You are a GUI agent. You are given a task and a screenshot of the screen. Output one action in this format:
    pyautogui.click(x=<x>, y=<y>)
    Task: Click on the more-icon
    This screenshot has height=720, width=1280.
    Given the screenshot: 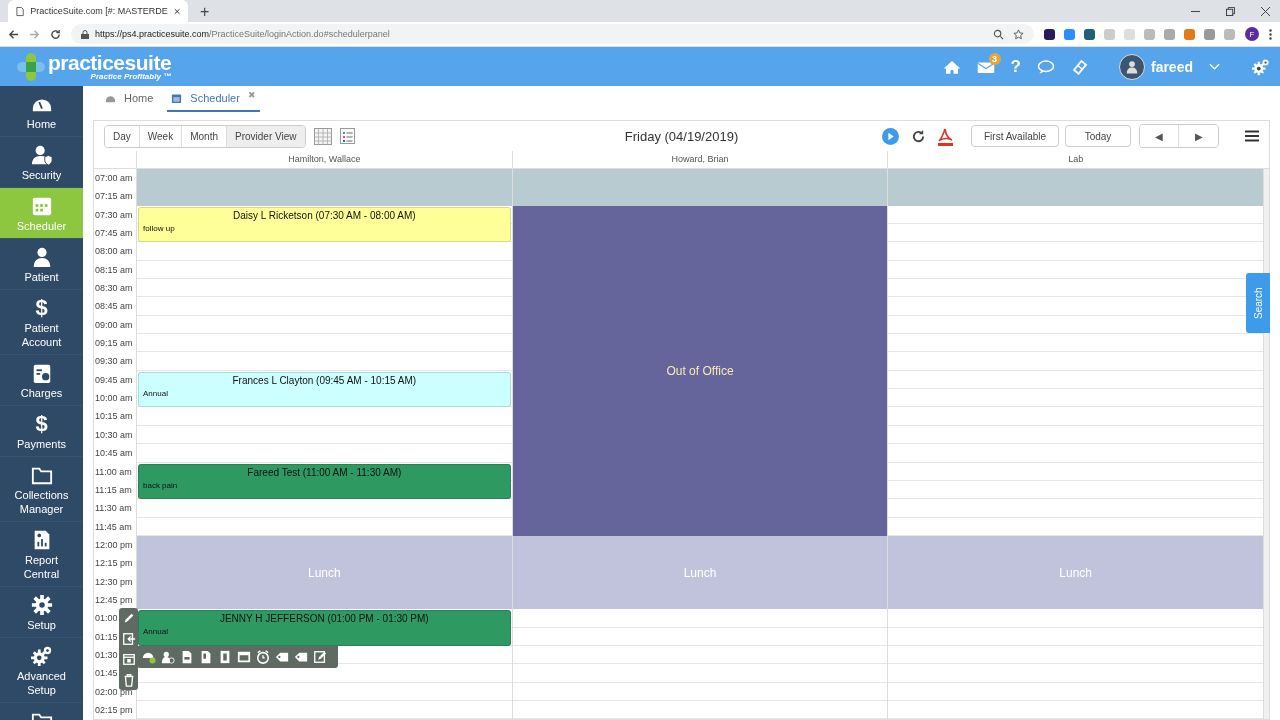 What is the action you would take?
    pyautogui.click(x=1270, y=34)
    